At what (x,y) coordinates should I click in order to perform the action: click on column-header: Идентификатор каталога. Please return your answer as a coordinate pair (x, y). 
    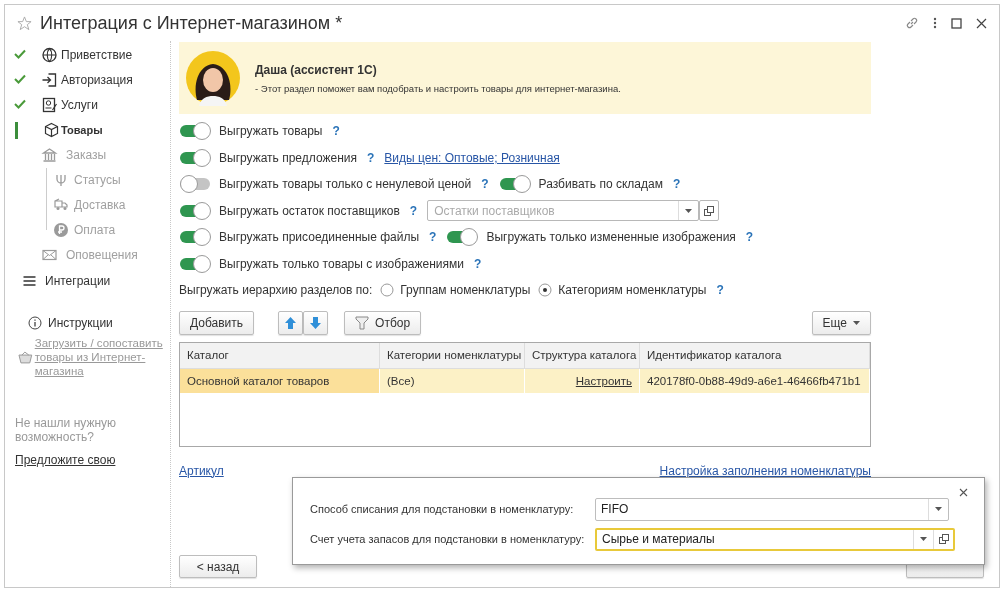
    Looking at the image, I should click on (755, 355).